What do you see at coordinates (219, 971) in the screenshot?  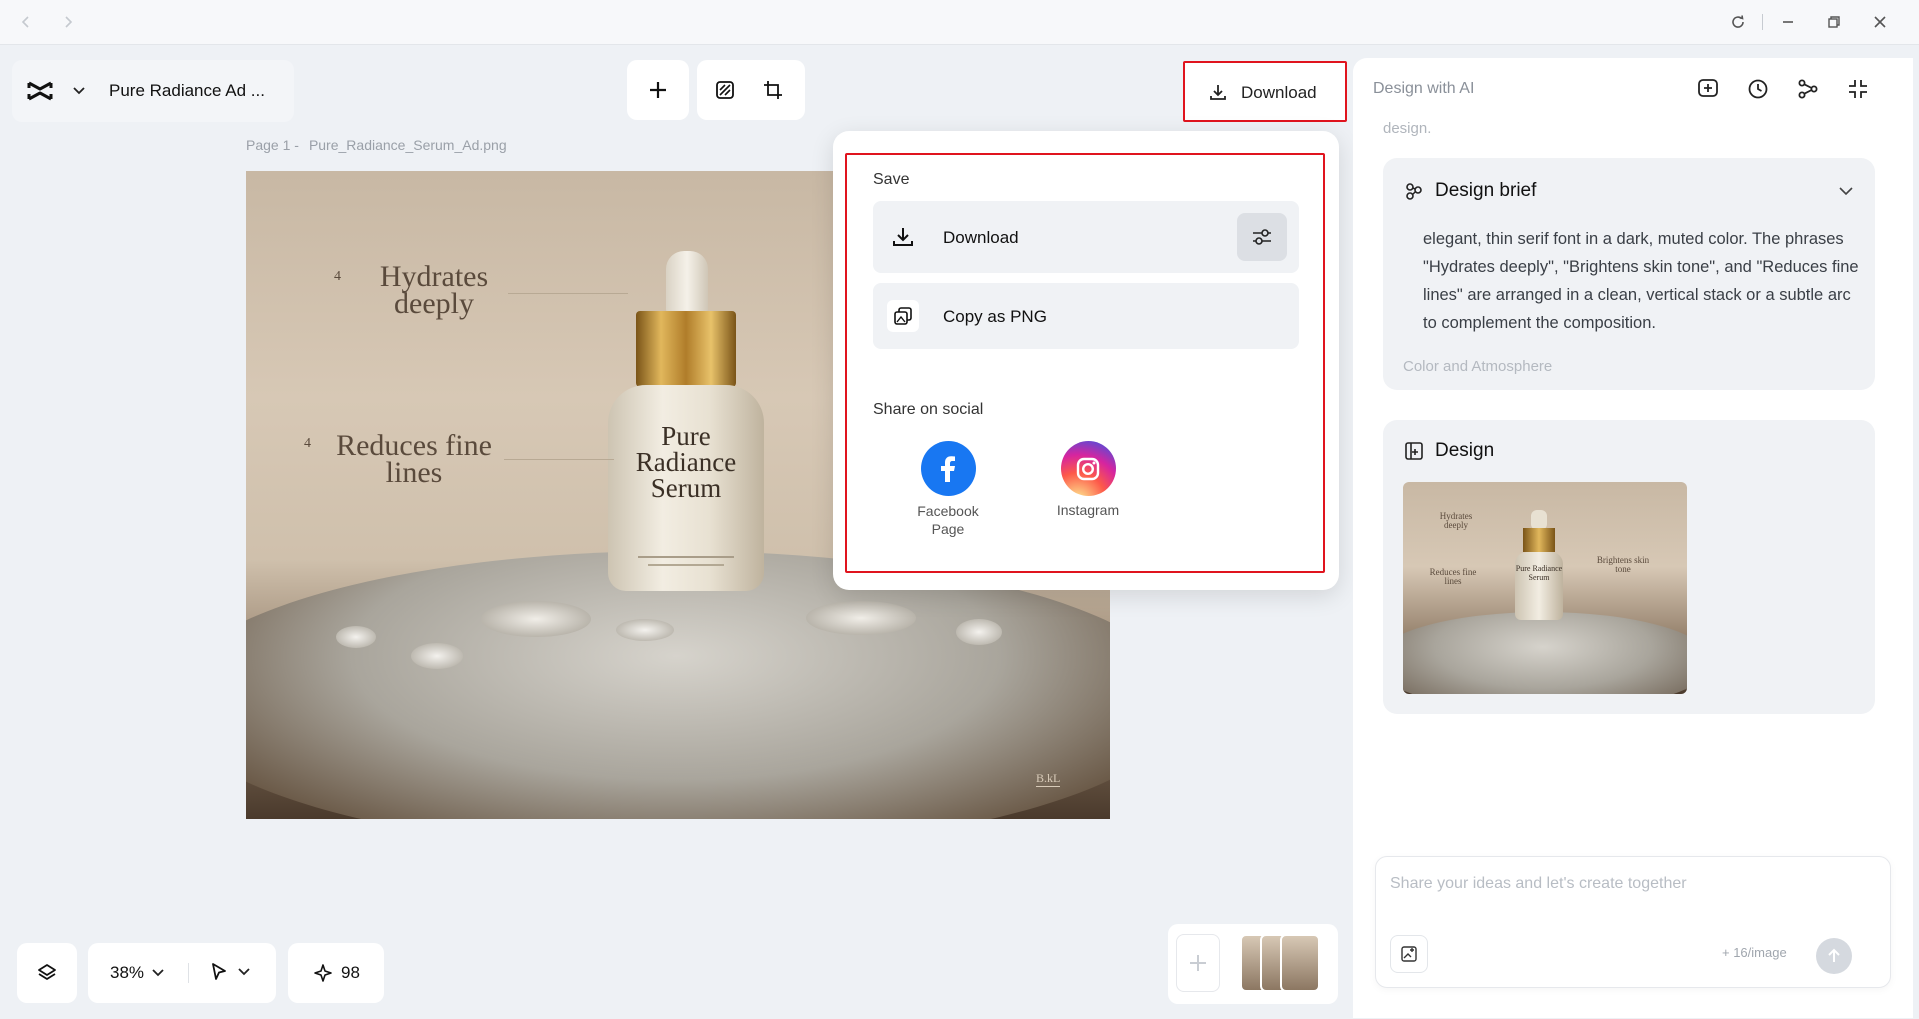 I see `pointer-cursor-icon` at bounding box center [219, 971].